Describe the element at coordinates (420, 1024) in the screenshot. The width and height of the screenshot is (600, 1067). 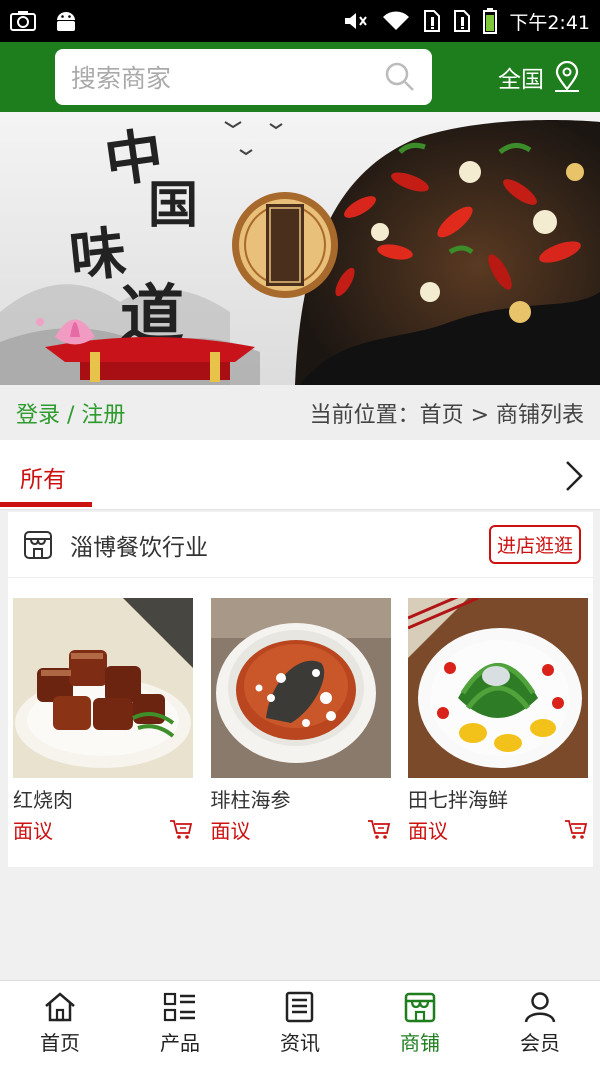
I see `nav-item-stores: 商铺` at that location.